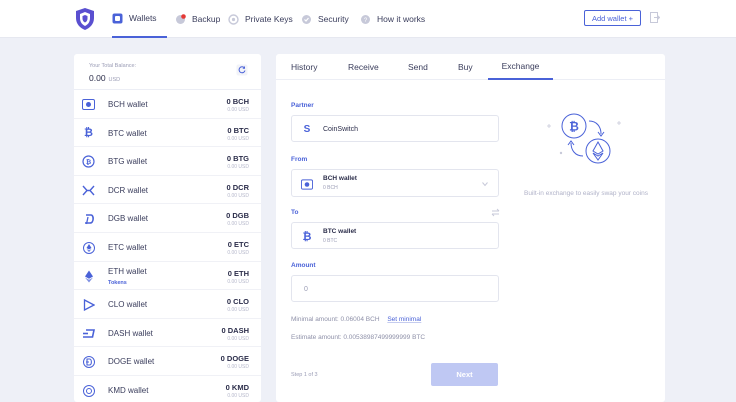 The image size is (736, 402). I want to click on tab-send: Send, so click(418, 67).